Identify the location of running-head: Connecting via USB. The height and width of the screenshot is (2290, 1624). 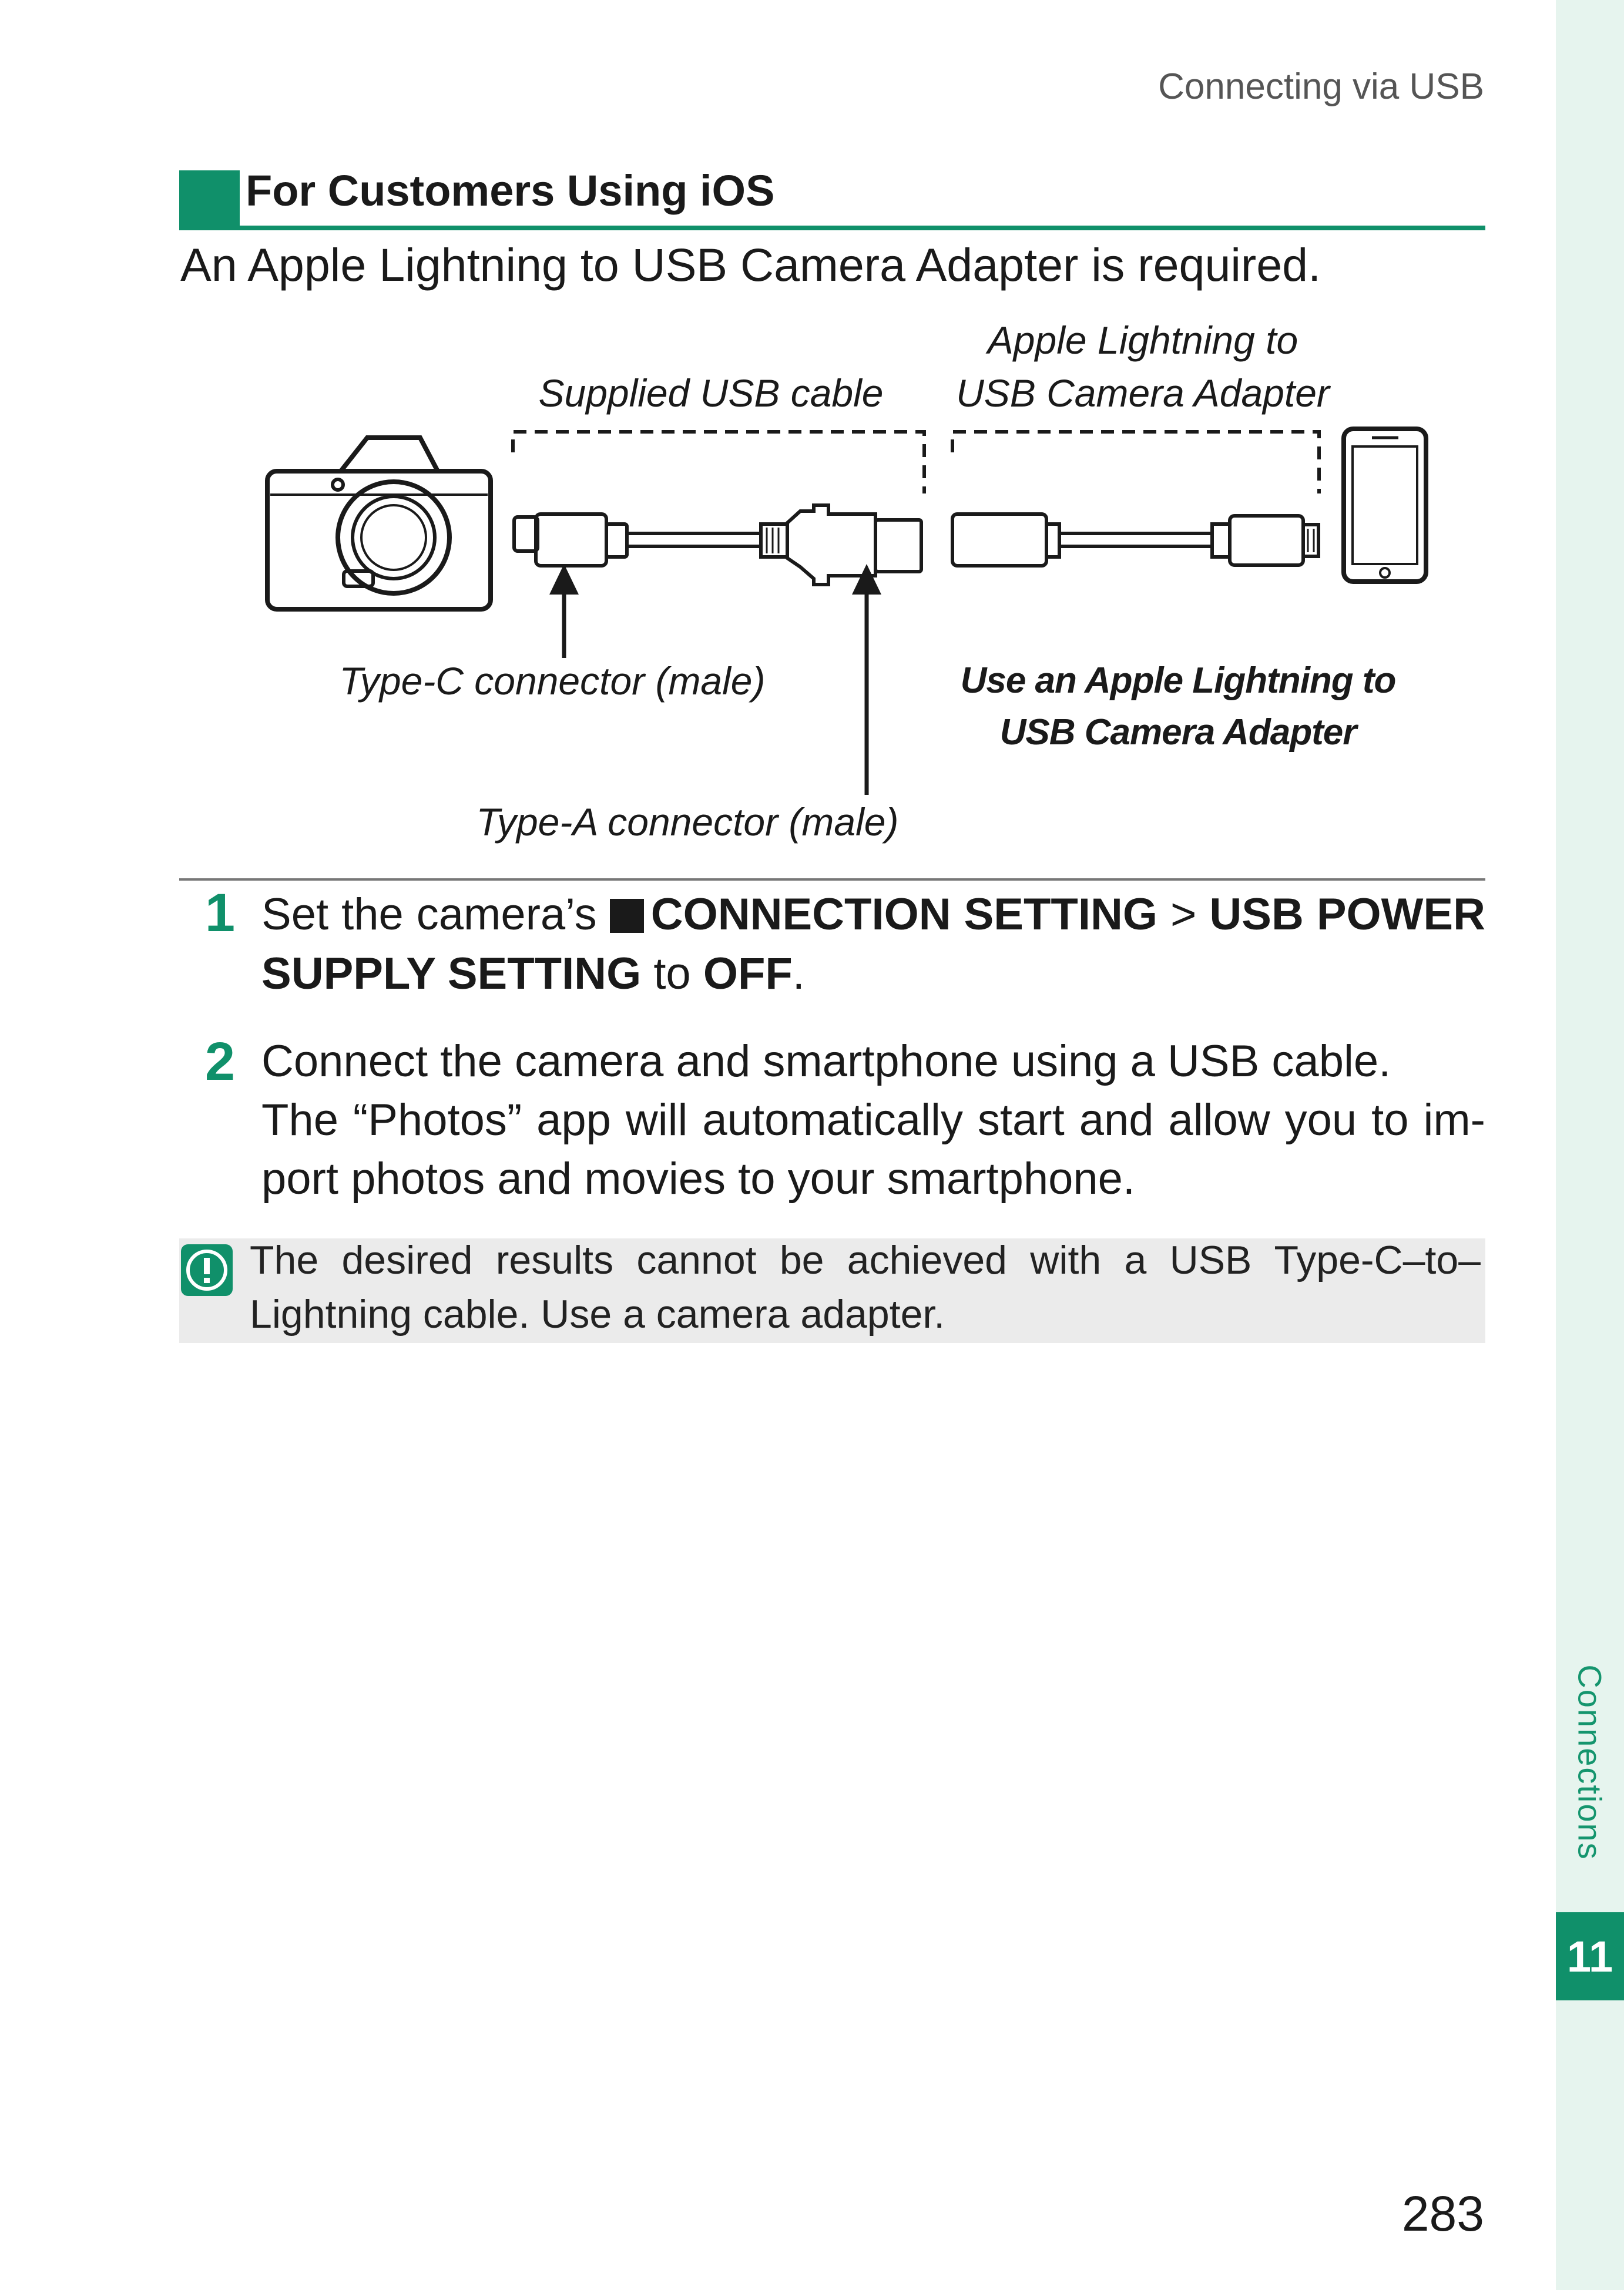
(1321, 86).